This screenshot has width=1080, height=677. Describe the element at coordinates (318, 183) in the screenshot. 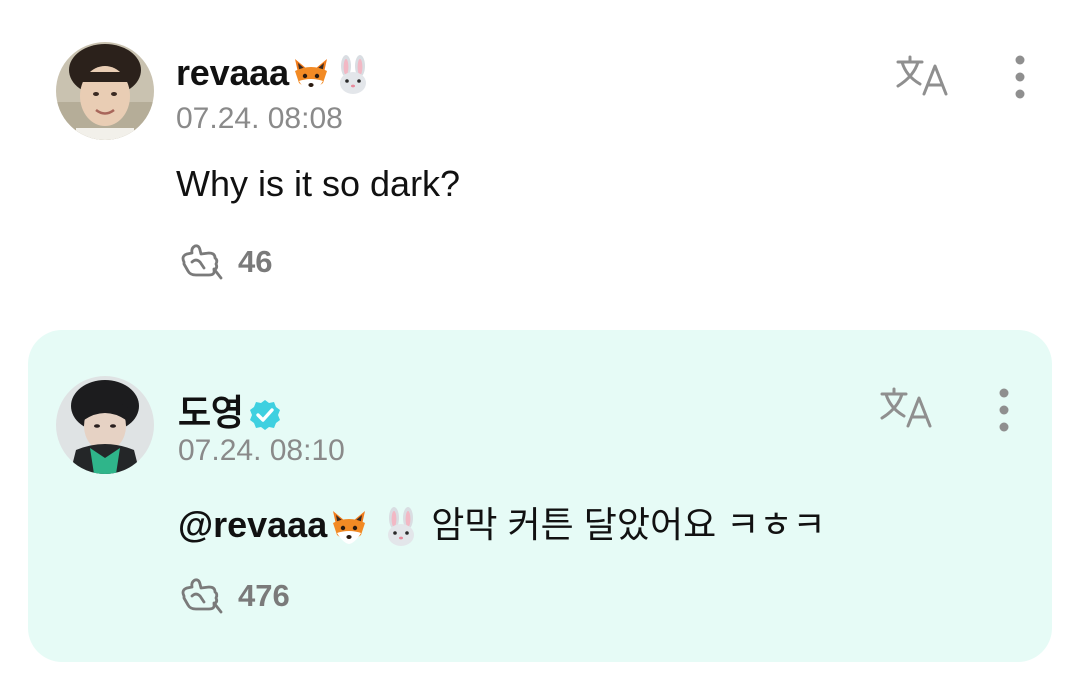

I see `comment-text: Why is it so dark?` at that location.